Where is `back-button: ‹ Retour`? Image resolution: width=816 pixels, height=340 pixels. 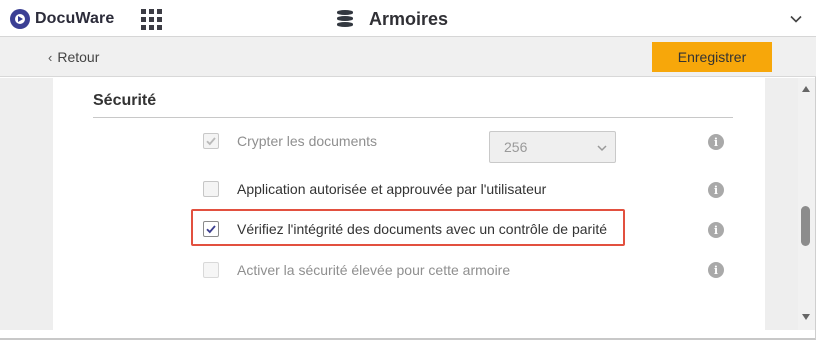
back-button: ‹ Retour is located at coordinates (73, 57).